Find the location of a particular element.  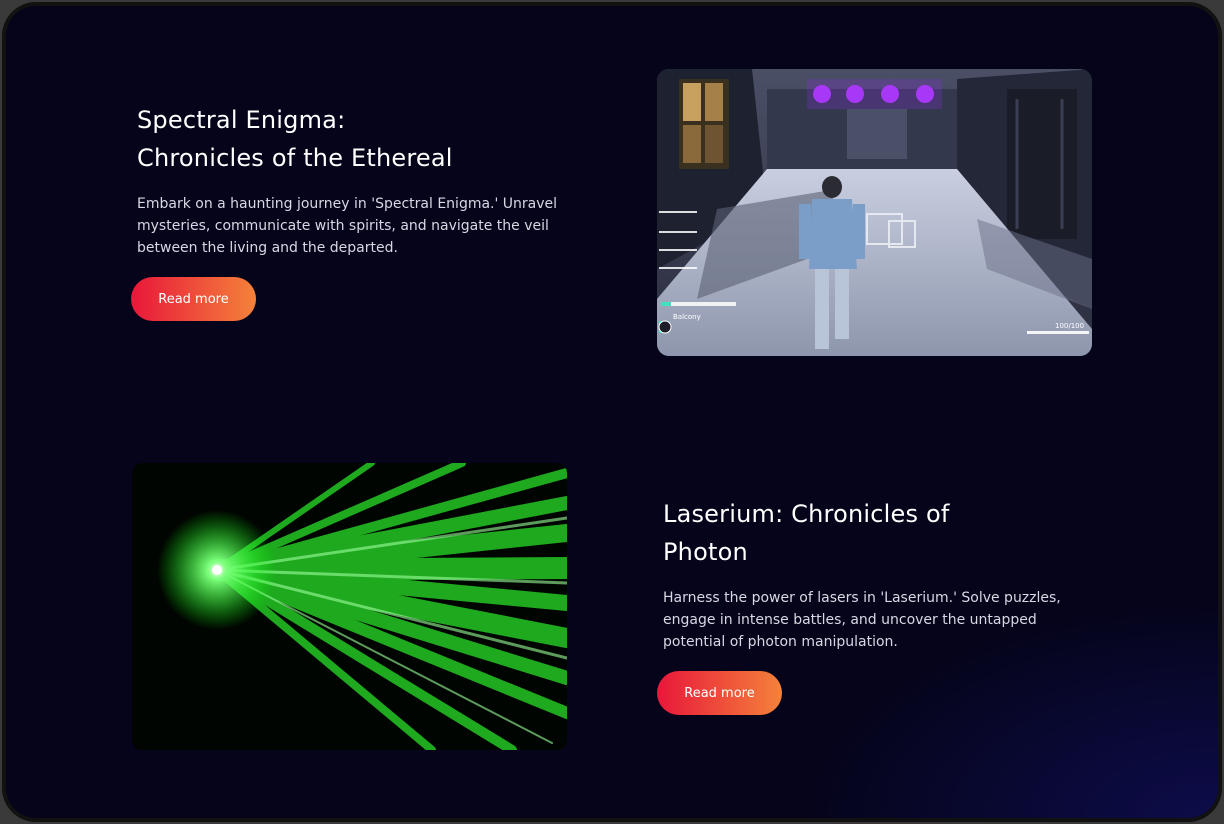

laser-art is located at coordinates (349, 606).